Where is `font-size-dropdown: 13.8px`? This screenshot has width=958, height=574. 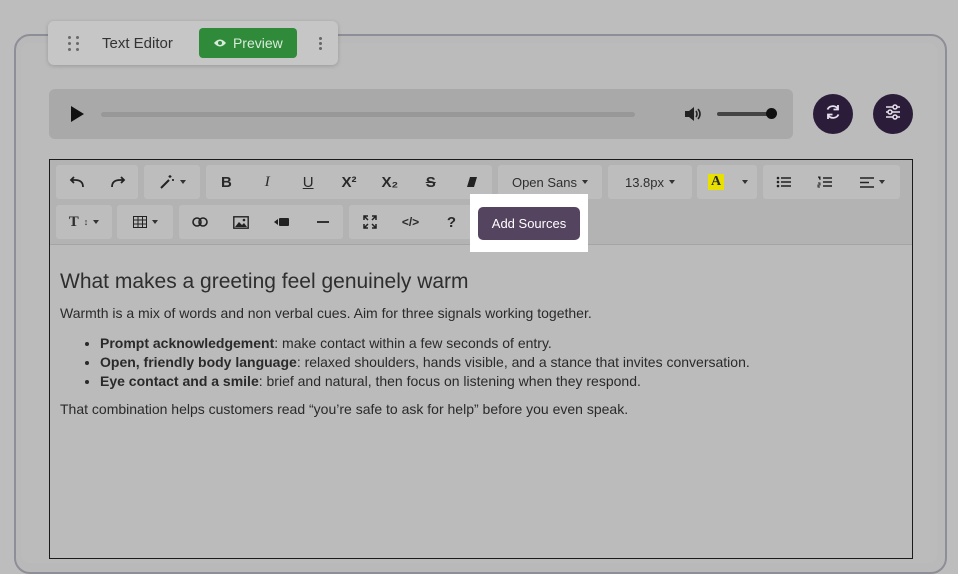
font-size-dropdown: 13.8px is located at coordinates (650, 182).